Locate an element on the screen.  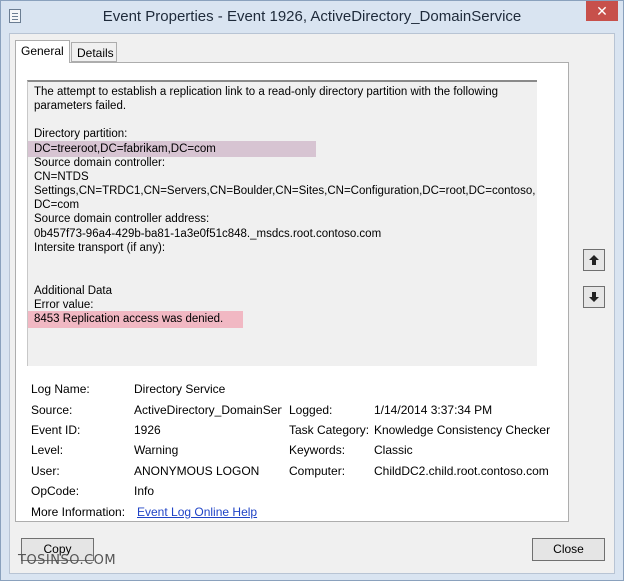
description-line: Intersite transport (if any): is located at coordinates (100, 248).